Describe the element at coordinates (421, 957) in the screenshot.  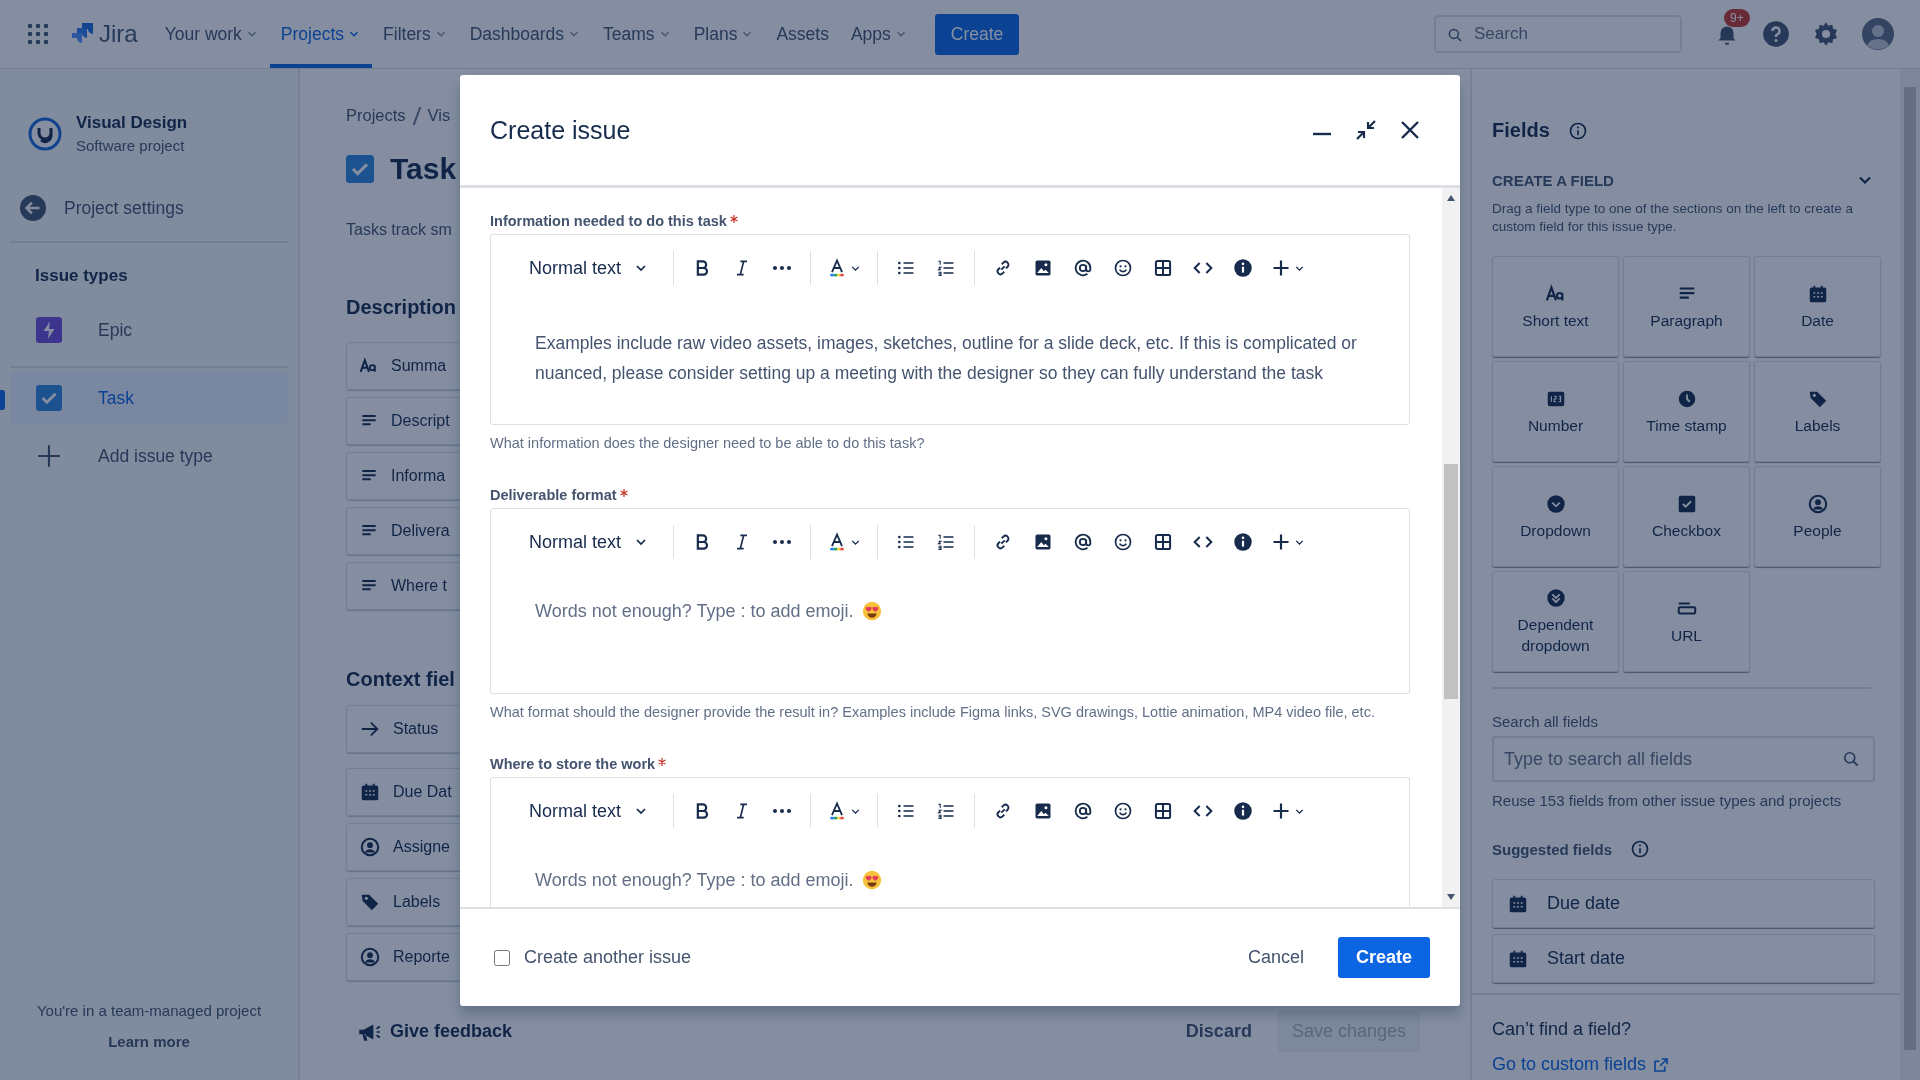
I see `field-name: Reporte` at that location.